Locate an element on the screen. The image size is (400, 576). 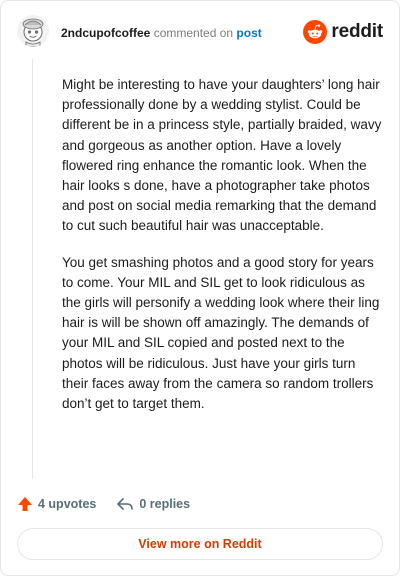
reddit-brand: reddit is located at coordinates (343, 32).